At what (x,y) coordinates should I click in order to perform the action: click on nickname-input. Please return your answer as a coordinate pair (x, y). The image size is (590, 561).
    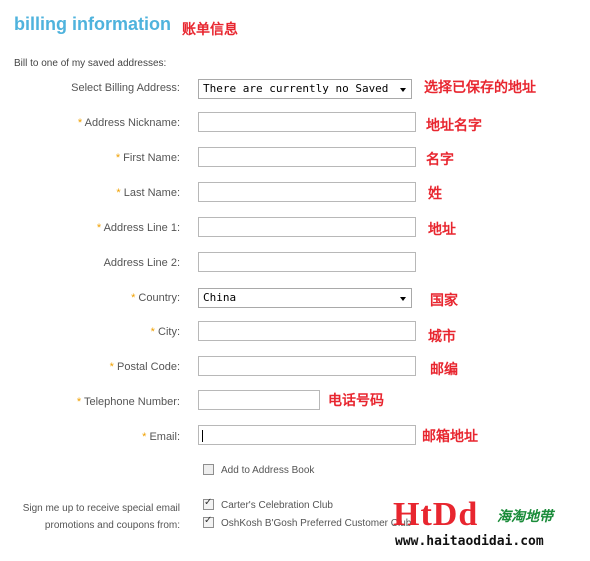
    Looking at the image, I should click on (307, 122).